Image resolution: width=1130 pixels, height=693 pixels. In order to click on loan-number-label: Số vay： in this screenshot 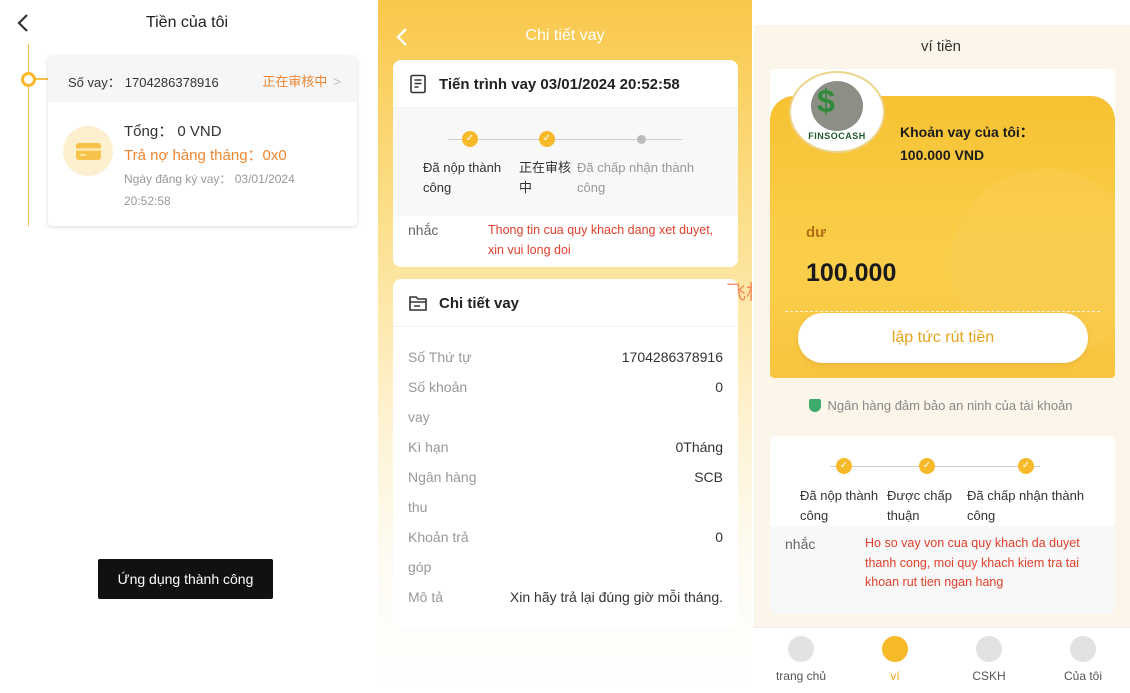, I will do `click(94, 82)`.